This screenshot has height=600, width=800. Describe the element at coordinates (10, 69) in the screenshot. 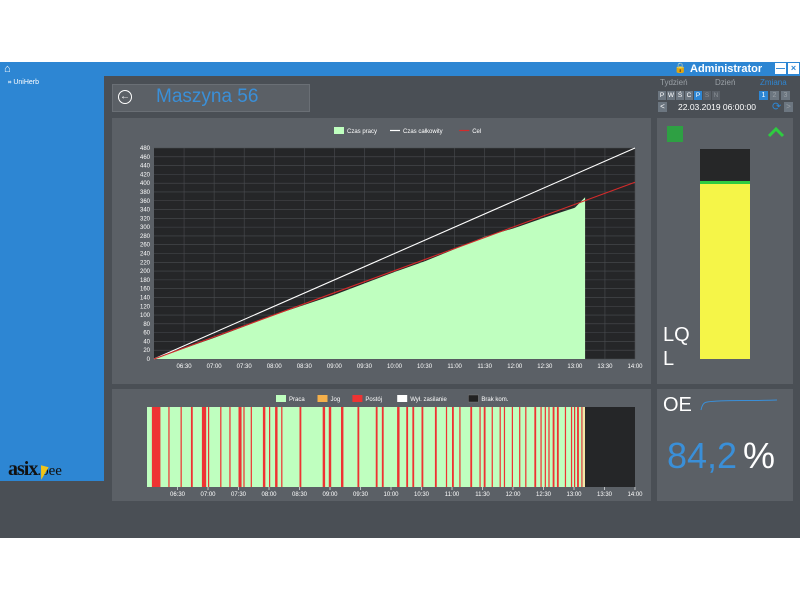

I see `home-icon: ⌂` at that location.